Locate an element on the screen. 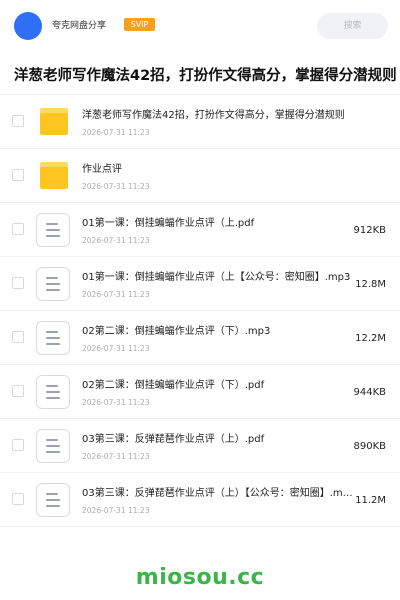 This screenshot has height=600, width=400. file-name: 01第一课：倒挂蝙蝠作业点评（上.pdf is located at coordinates (168, 223).